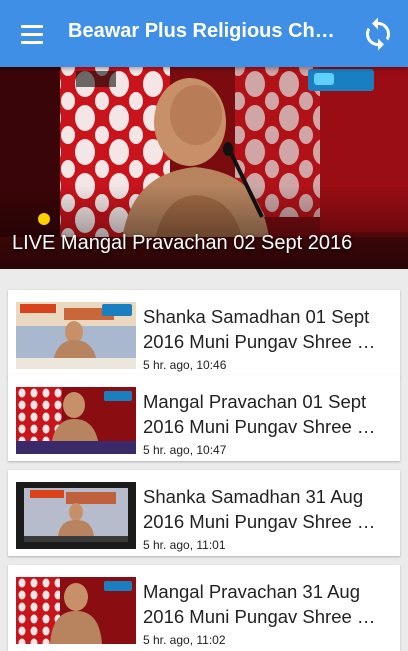 This screenshot has height=651, width=408. I want to click on video-time: 5 hr. ago, 10:46, so click(185, 365).